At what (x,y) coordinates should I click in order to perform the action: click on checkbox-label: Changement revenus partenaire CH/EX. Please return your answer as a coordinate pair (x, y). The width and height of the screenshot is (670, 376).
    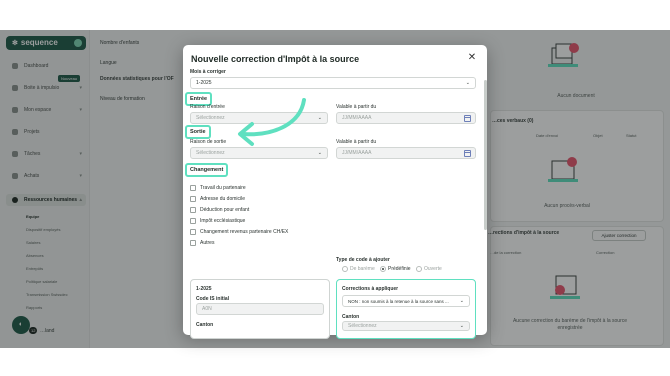
    Looking at the image, I should click on (244, 232).